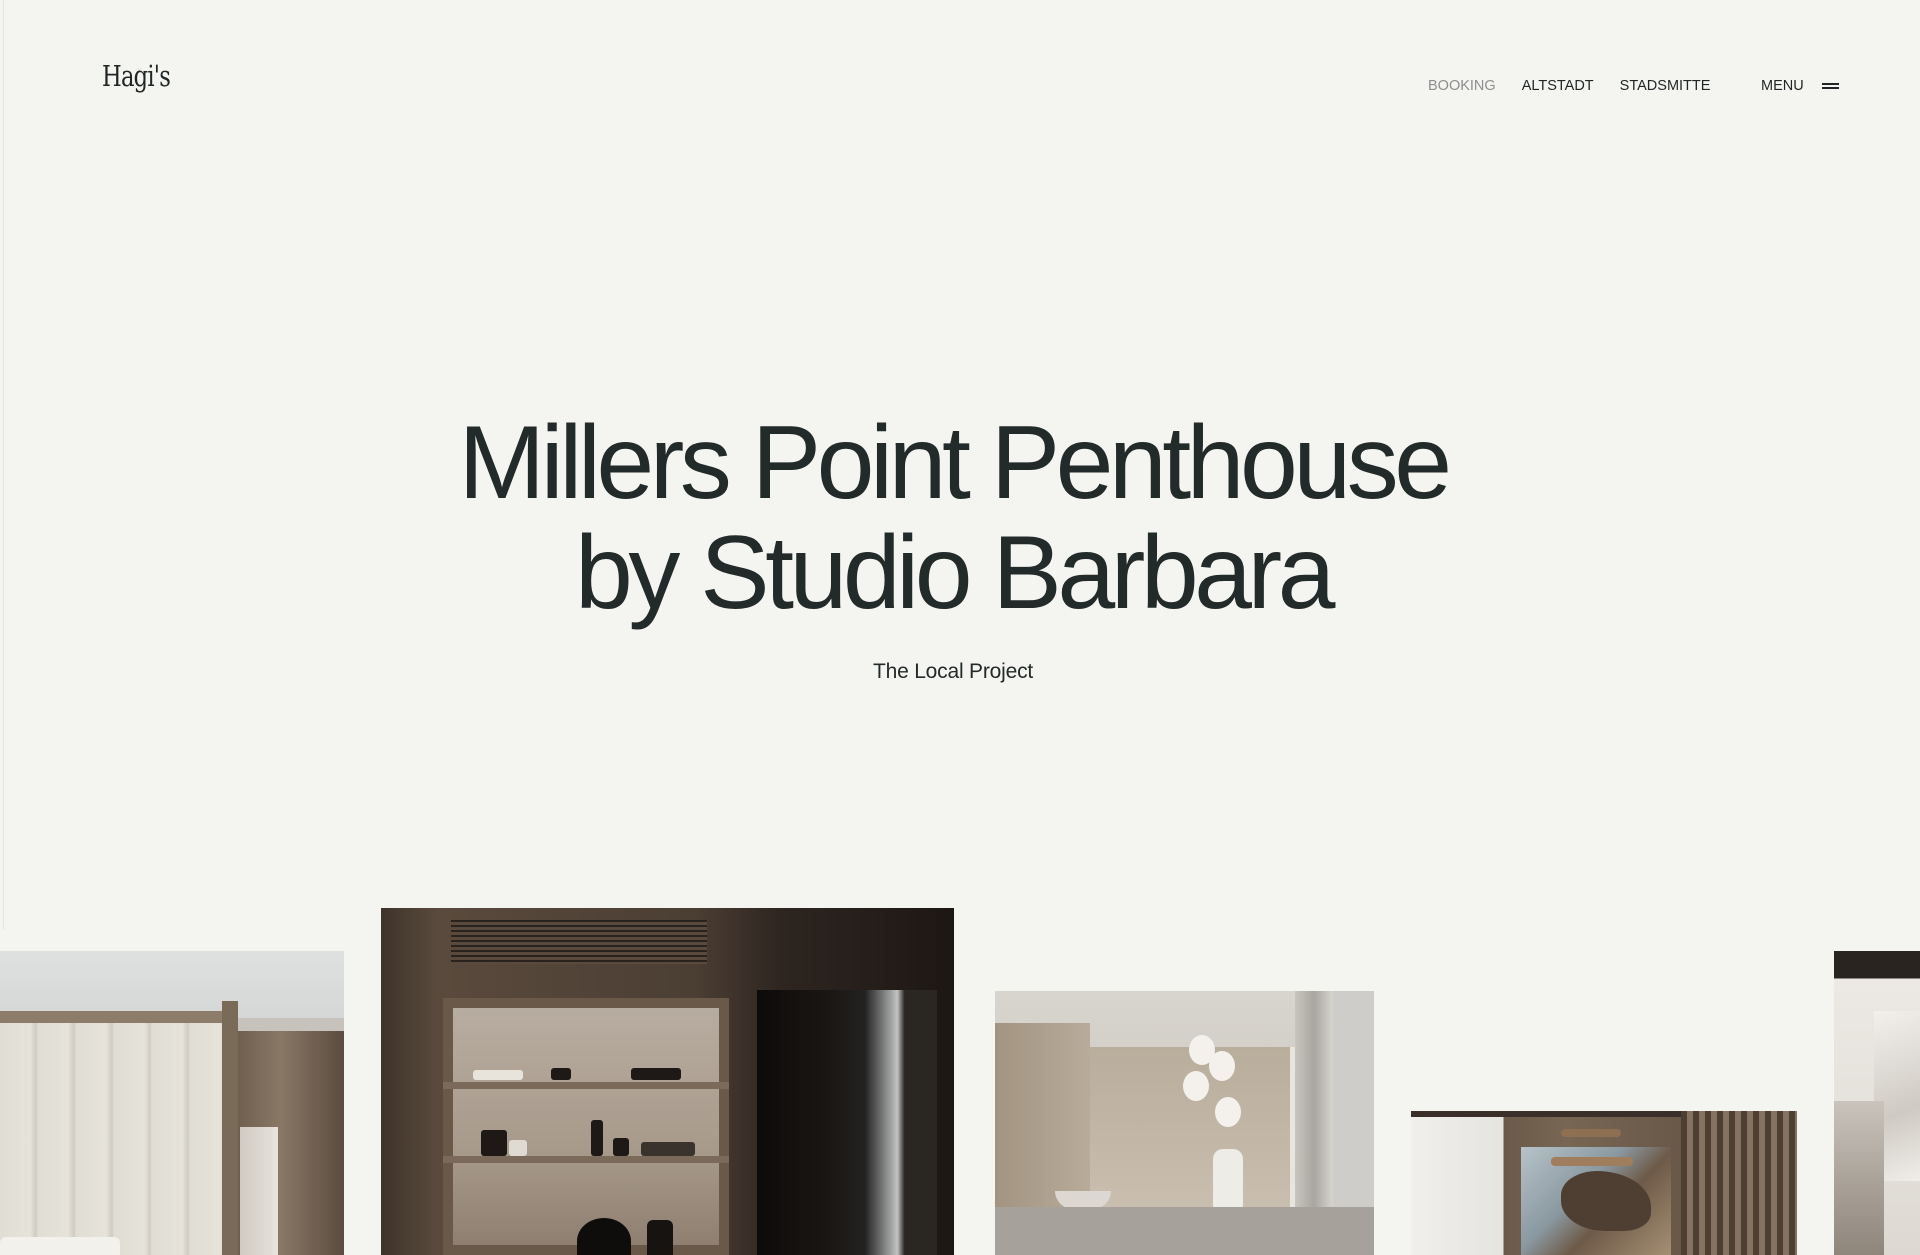 The height and width of the screenshot is (1255, 1920). Describe the element at coordinates (1462, 86) in the screenshot. I see `nav-link-booking: BOOKING` at that location.